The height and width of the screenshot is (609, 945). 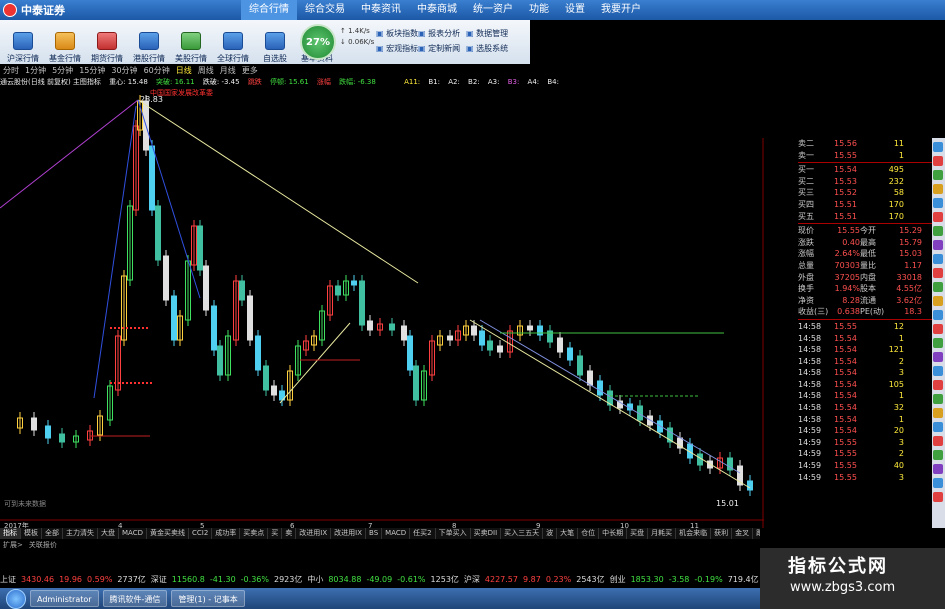 I want to click on indicator-tab-23: 中长期, so click(x=613, y=533).